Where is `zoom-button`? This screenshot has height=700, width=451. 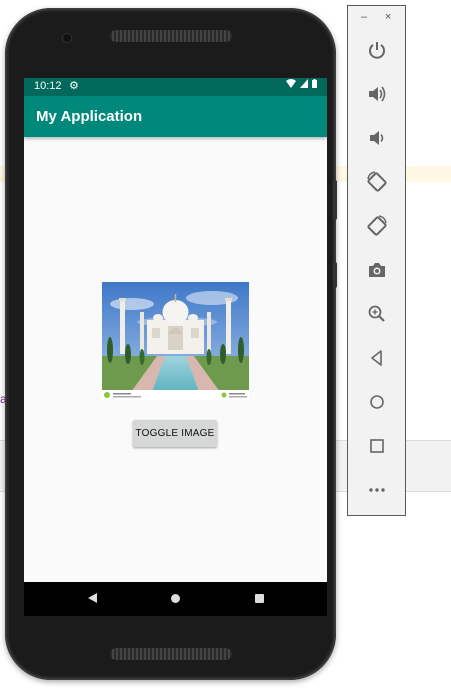
zoom-button is located at coordinates (377, 314).